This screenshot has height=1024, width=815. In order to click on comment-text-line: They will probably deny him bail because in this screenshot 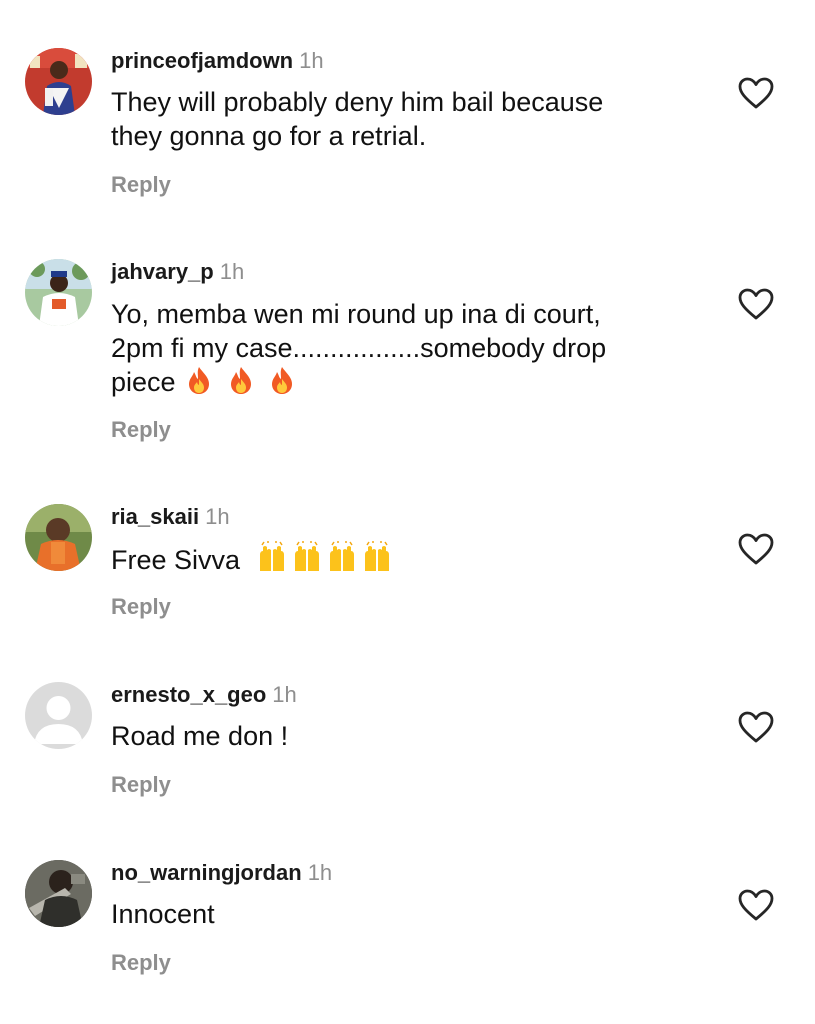, I will do `click(357, 102)`.